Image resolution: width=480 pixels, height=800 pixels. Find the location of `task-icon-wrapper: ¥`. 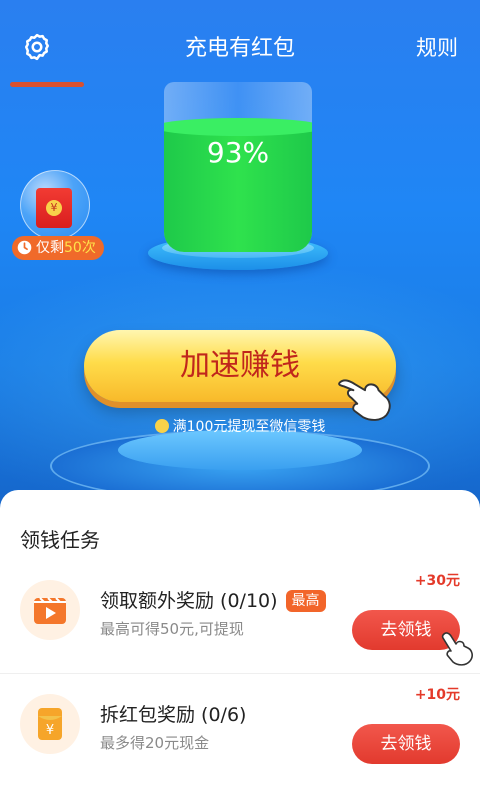

task-icon-wrapper: ¥ is located at coordinates (50, 724).